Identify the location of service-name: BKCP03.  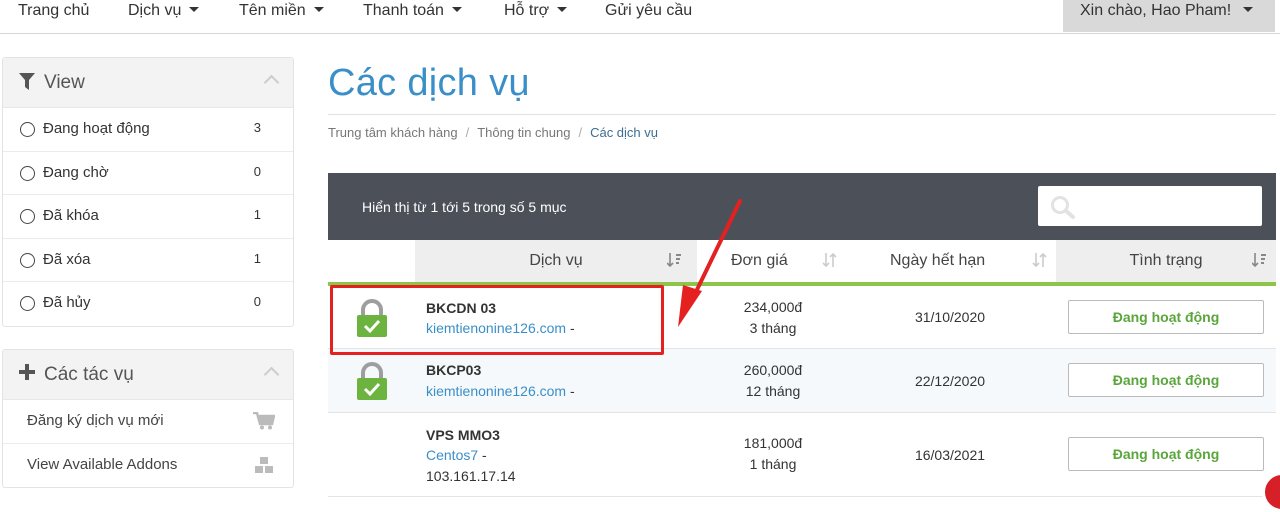
(454, 370).